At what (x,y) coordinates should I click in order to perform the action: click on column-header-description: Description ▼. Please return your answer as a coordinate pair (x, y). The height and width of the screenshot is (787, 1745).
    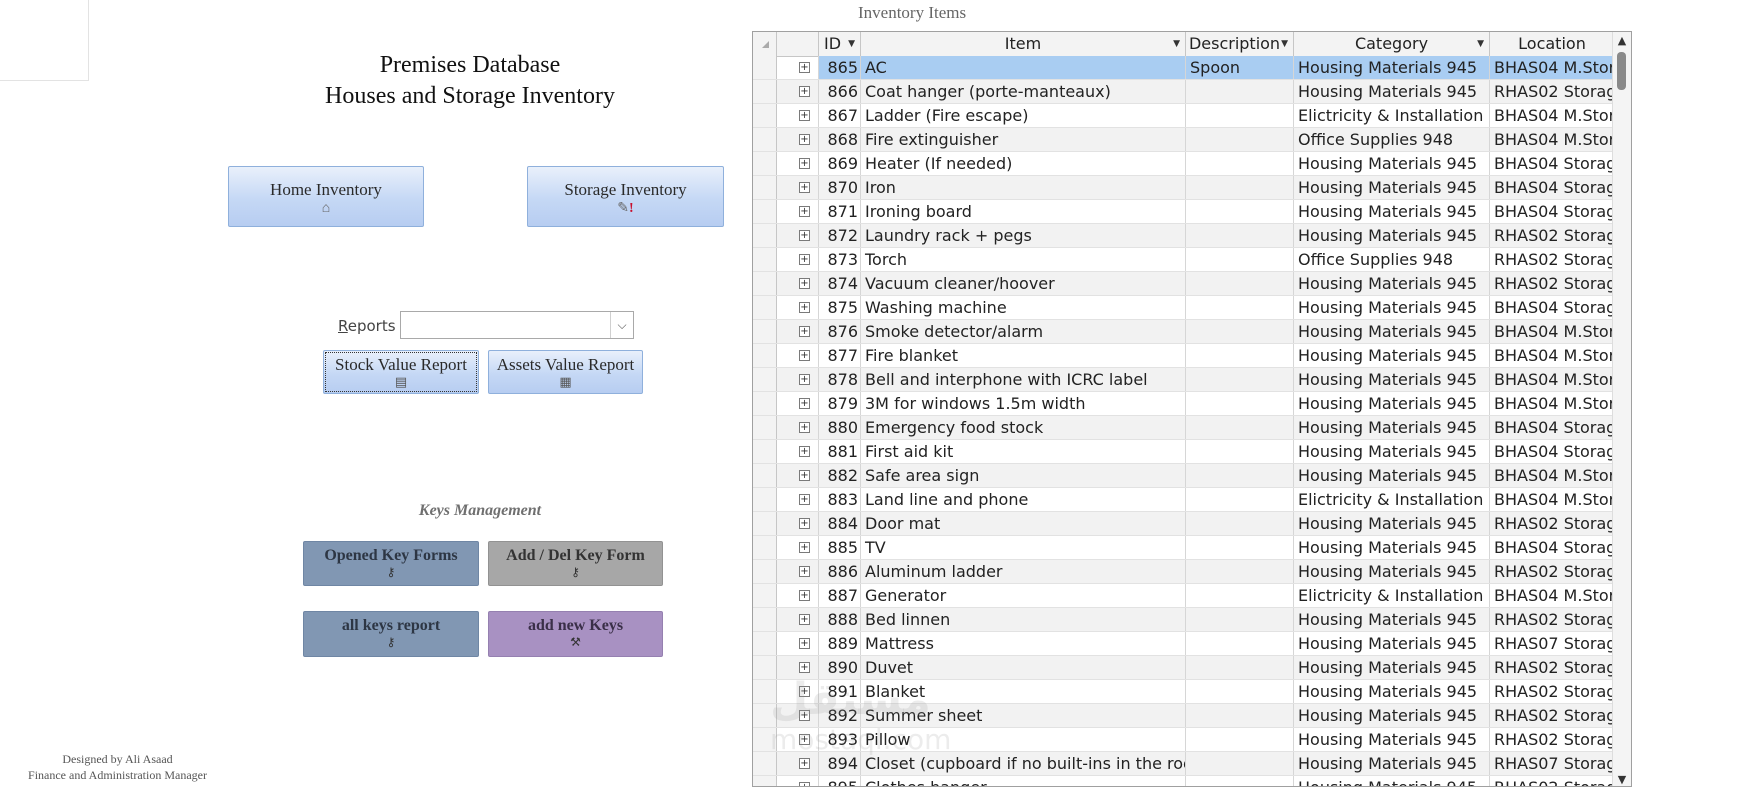
    Looking at the image, I should click on (1240, 44).